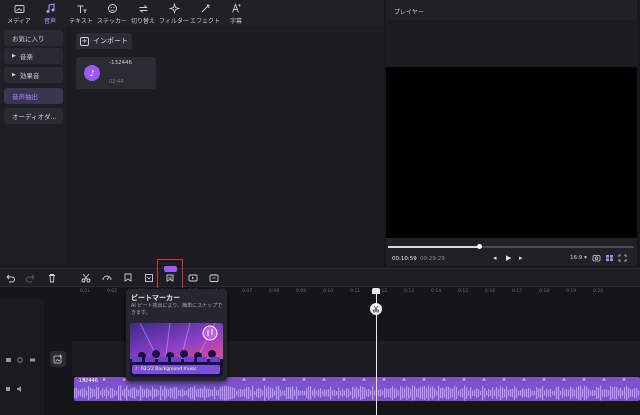 Image resolution: width=640 pixels, height=415 pixels. What do you see at coordinates (13, 389) in the screenshot?
I see `audio-track-controls` at bounding box center [13, 389].